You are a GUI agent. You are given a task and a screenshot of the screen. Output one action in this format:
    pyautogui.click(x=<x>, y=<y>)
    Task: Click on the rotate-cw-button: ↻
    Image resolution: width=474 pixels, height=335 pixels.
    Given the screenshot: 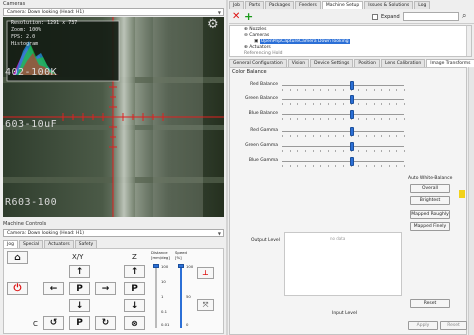 What is the action you would take?
    pyautogui.click(x=105, y=323)
    